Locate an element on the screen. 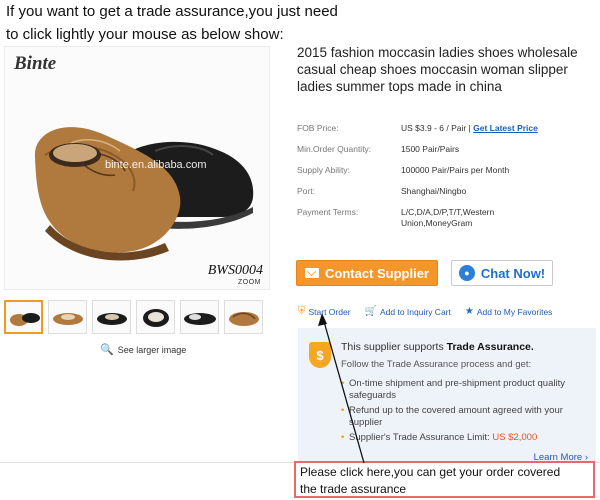 This screenshot has width=600, height=500. spec-value: US $3.9 - 6 / Pair | Get Latest Price is located at coordinates (496, 133).